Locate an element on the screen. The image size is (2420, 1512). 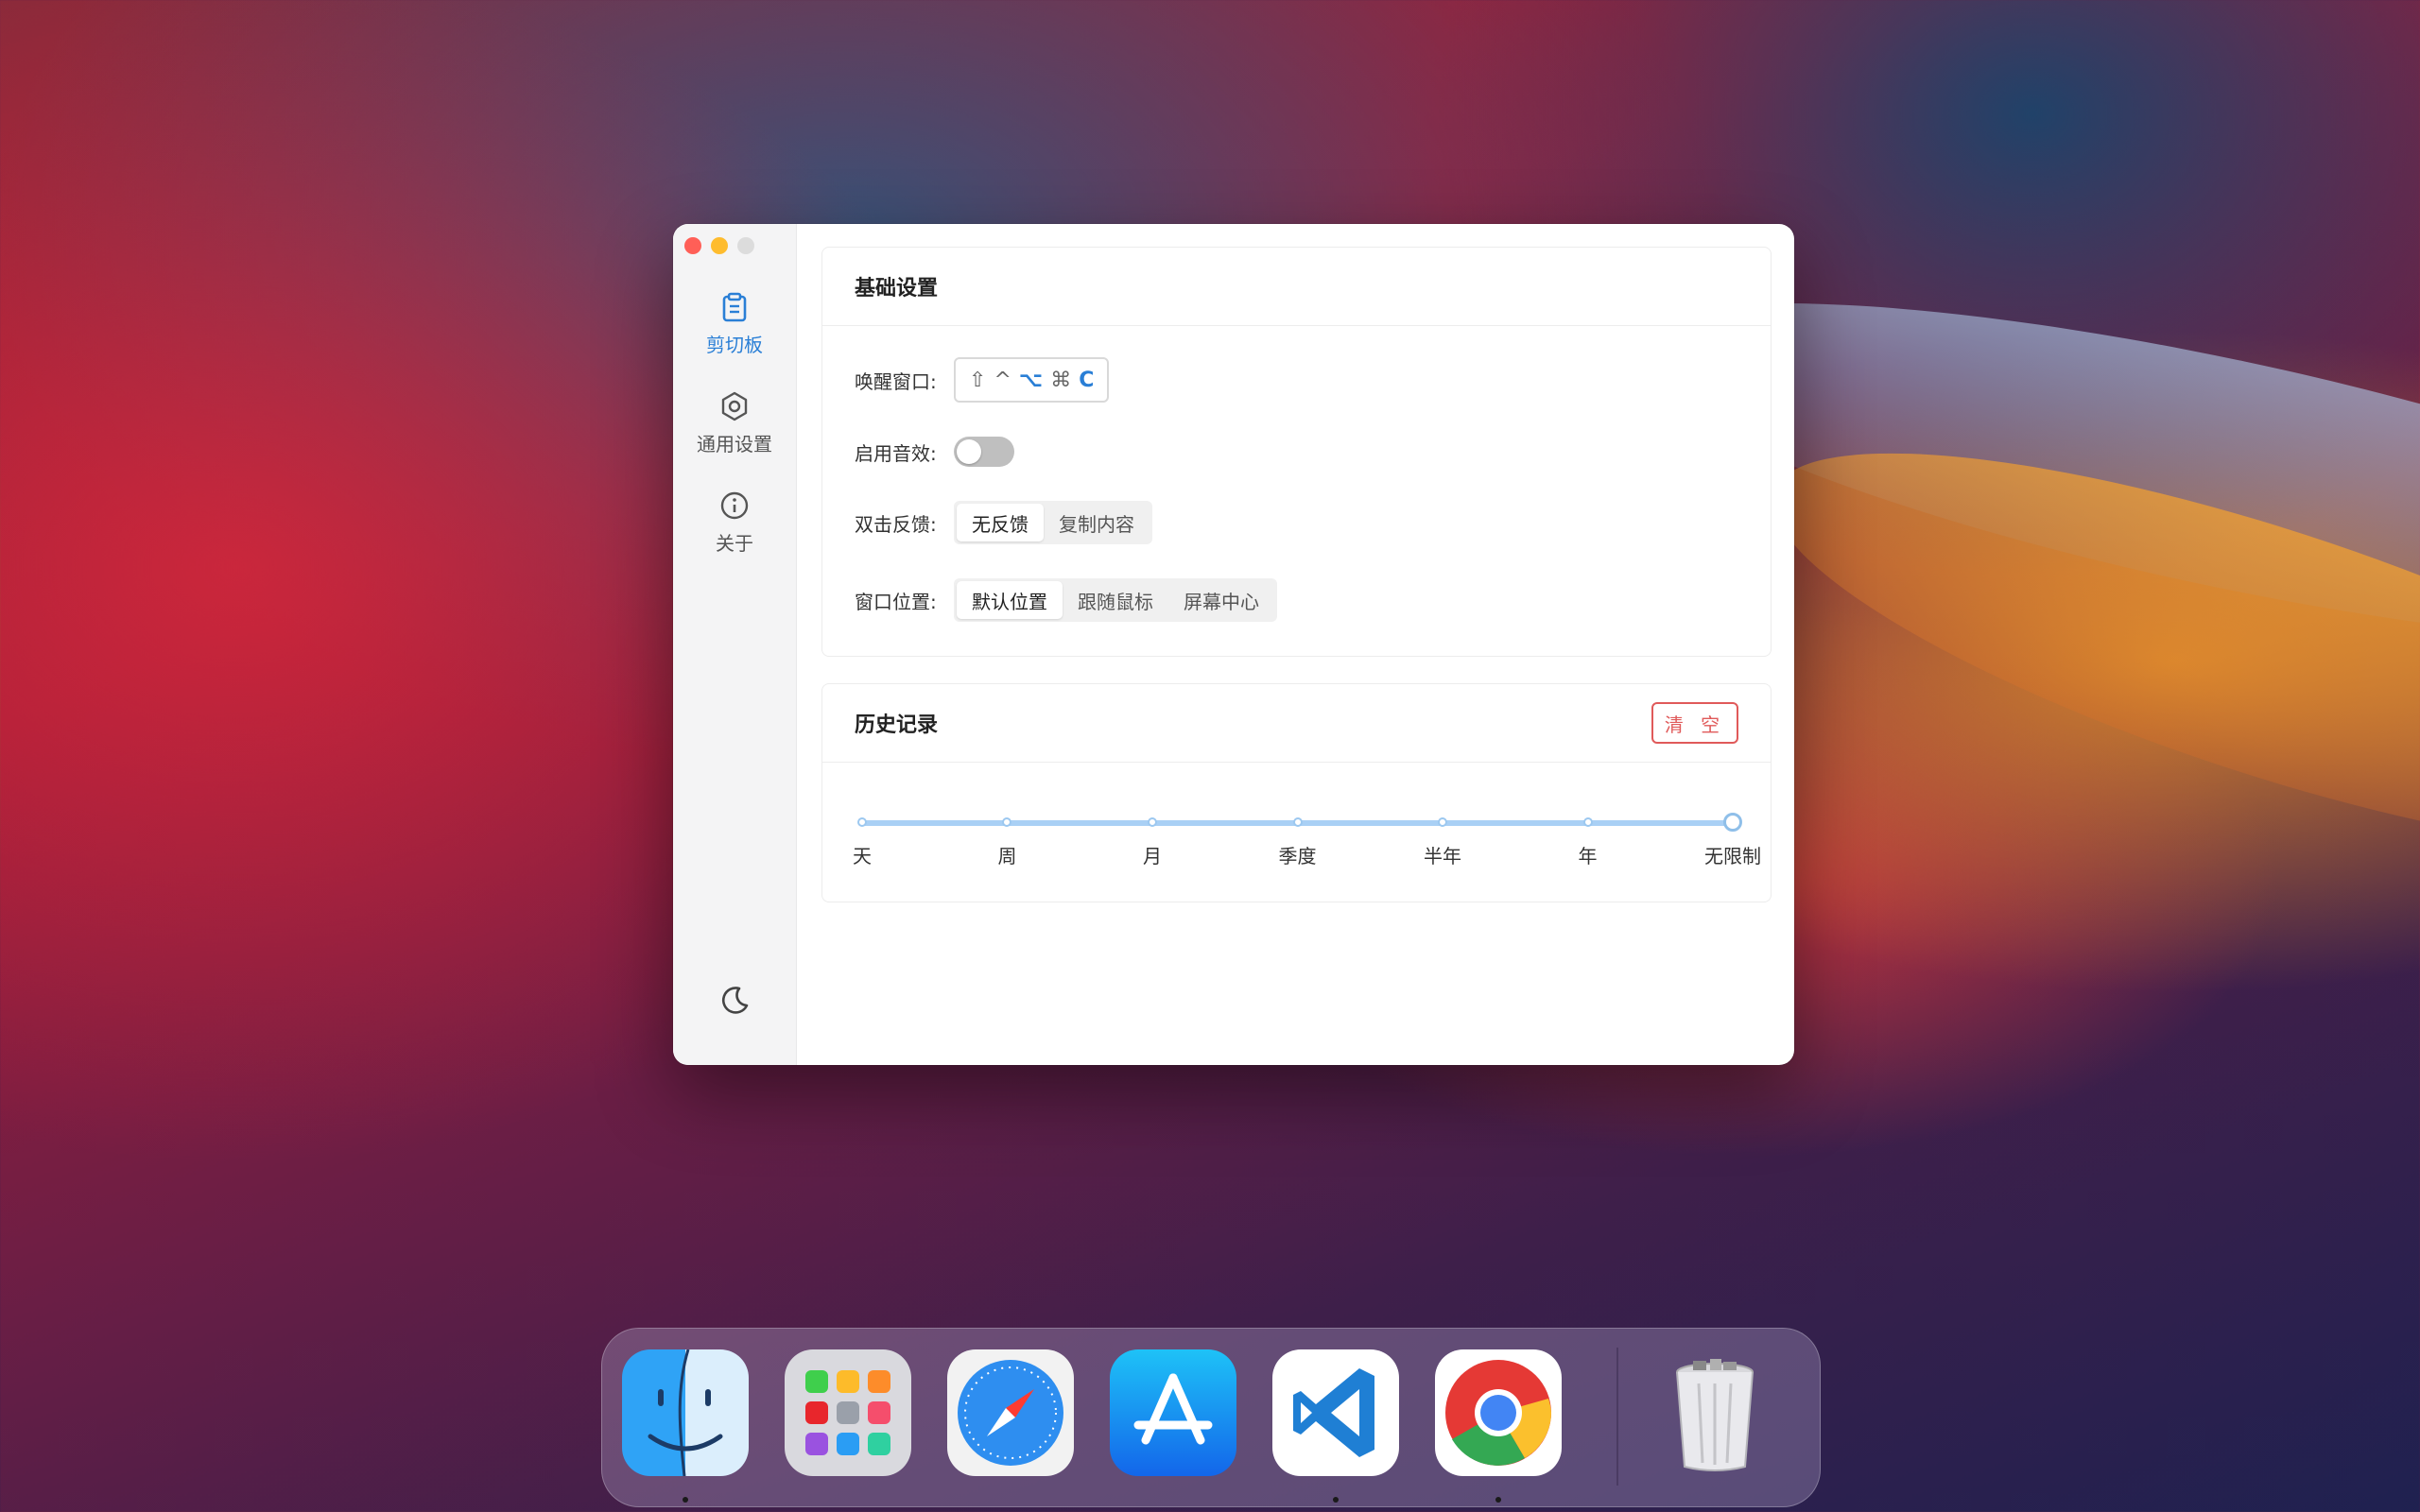
chrome-icon is located at coordinates (1498, 1413).